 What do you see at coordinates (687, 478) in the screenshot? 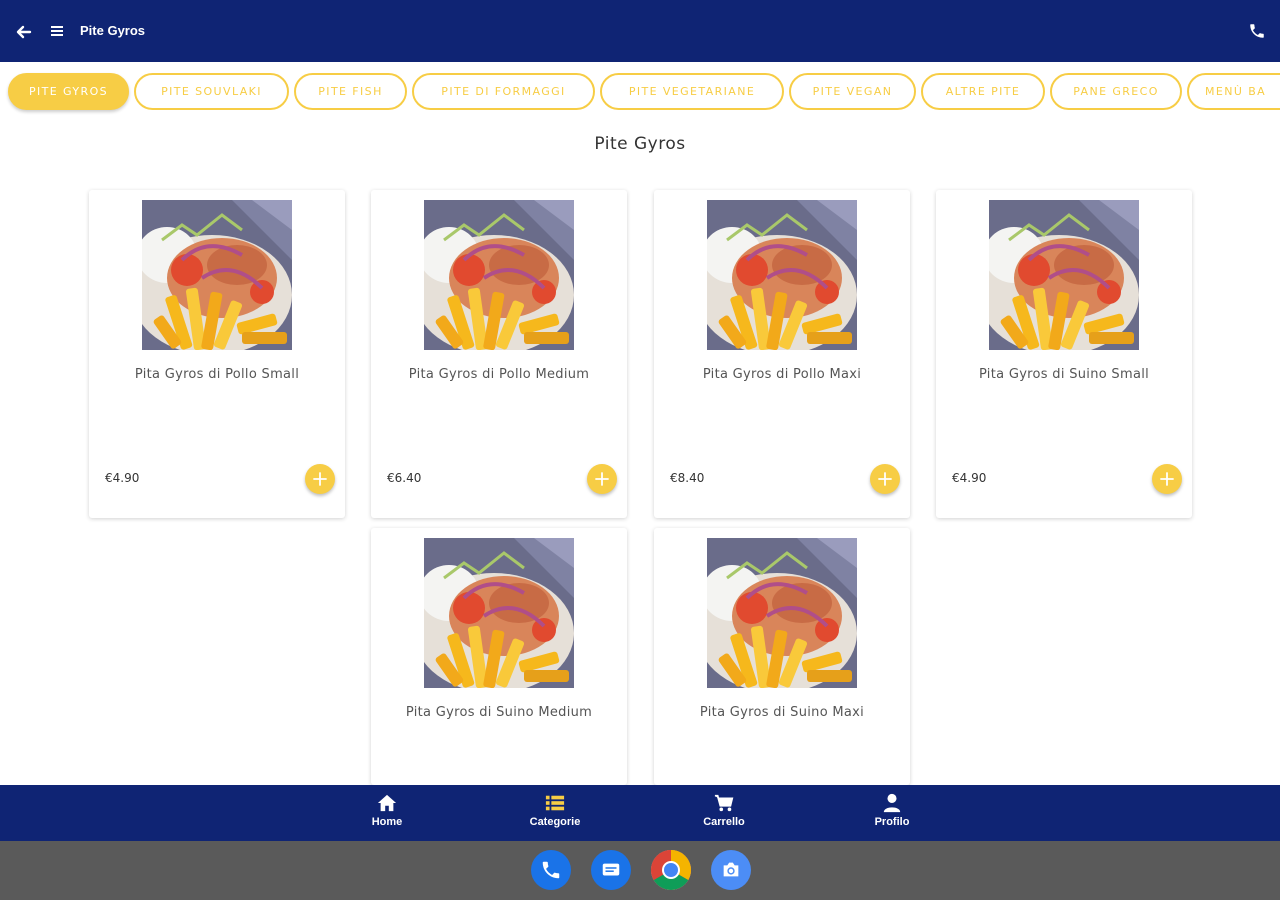
I see `product-price: €8.40` at bounding box center [687, 478].